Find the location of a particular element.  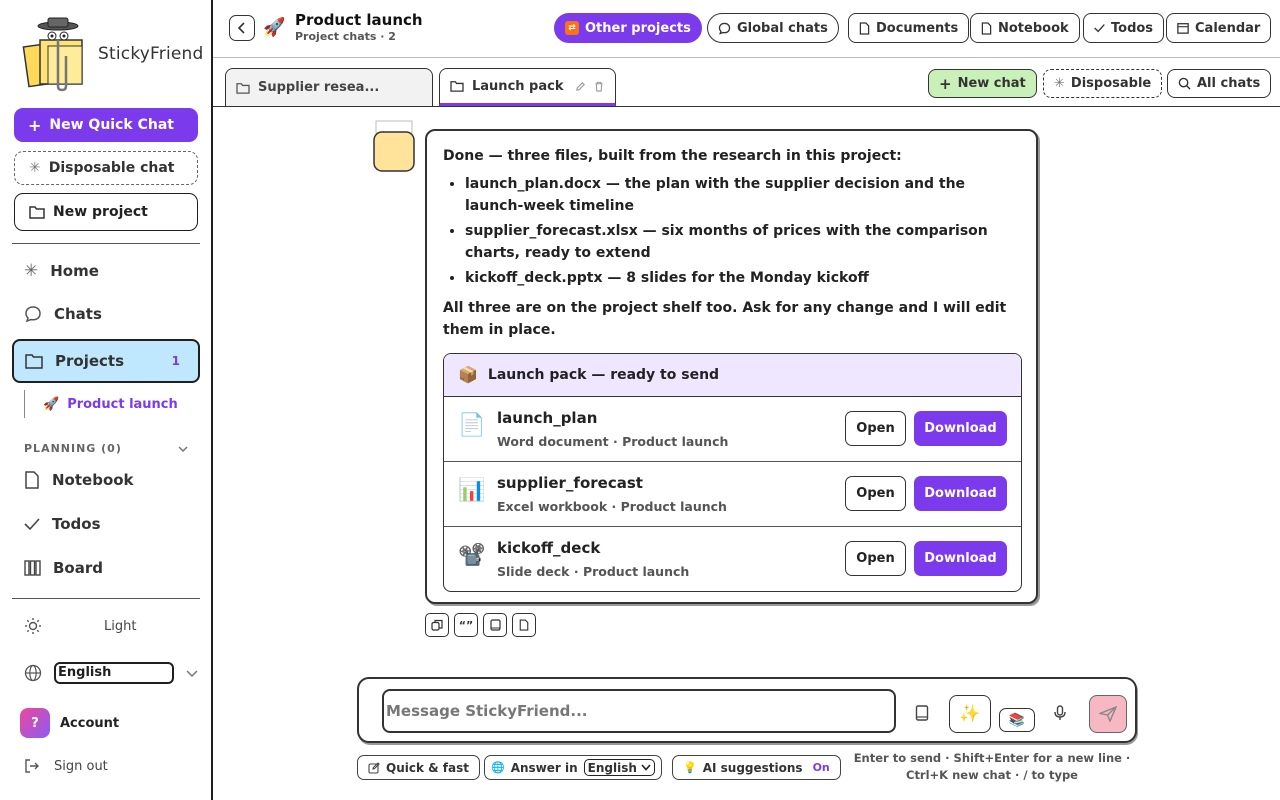

answer-in-label: Answer in is located at coordinates (544, 767).